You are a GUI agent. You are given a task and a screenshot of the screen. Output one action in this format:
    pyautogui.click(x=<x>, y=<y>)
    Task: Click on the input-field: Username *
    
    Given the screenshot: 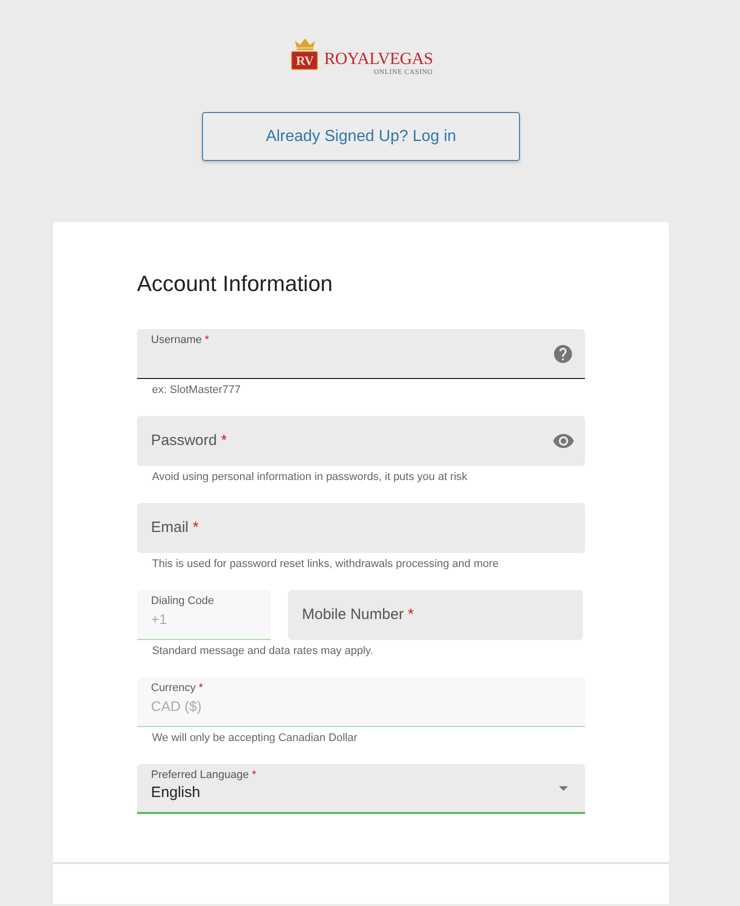 What is the action you would take?
    pyautogui.click(x=361, y=354)
    